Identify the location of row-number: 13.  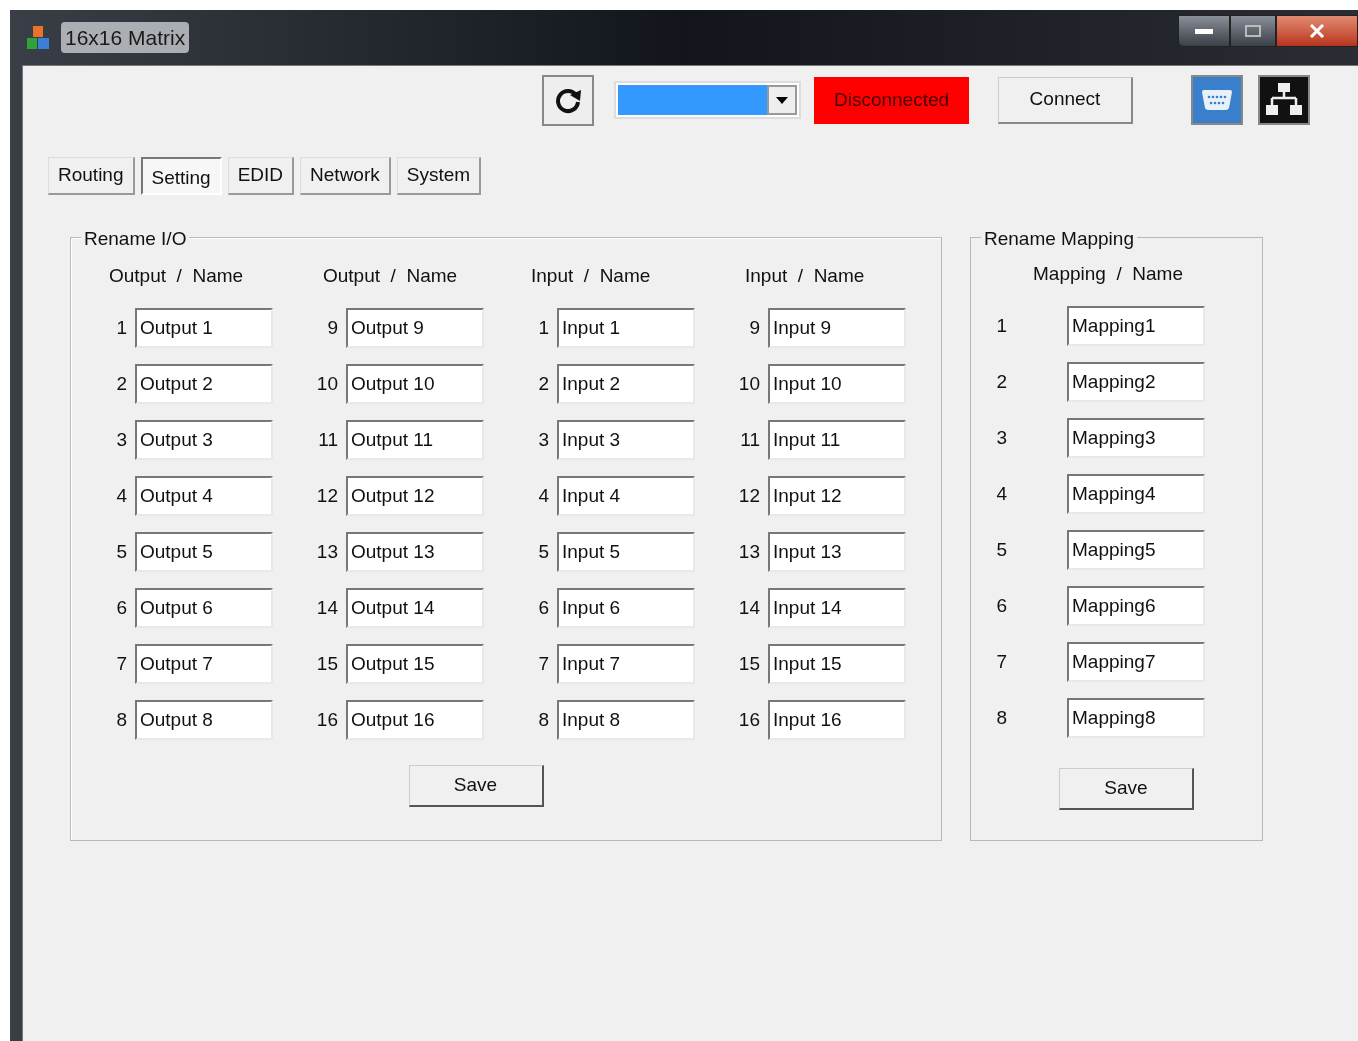
(749, 551).